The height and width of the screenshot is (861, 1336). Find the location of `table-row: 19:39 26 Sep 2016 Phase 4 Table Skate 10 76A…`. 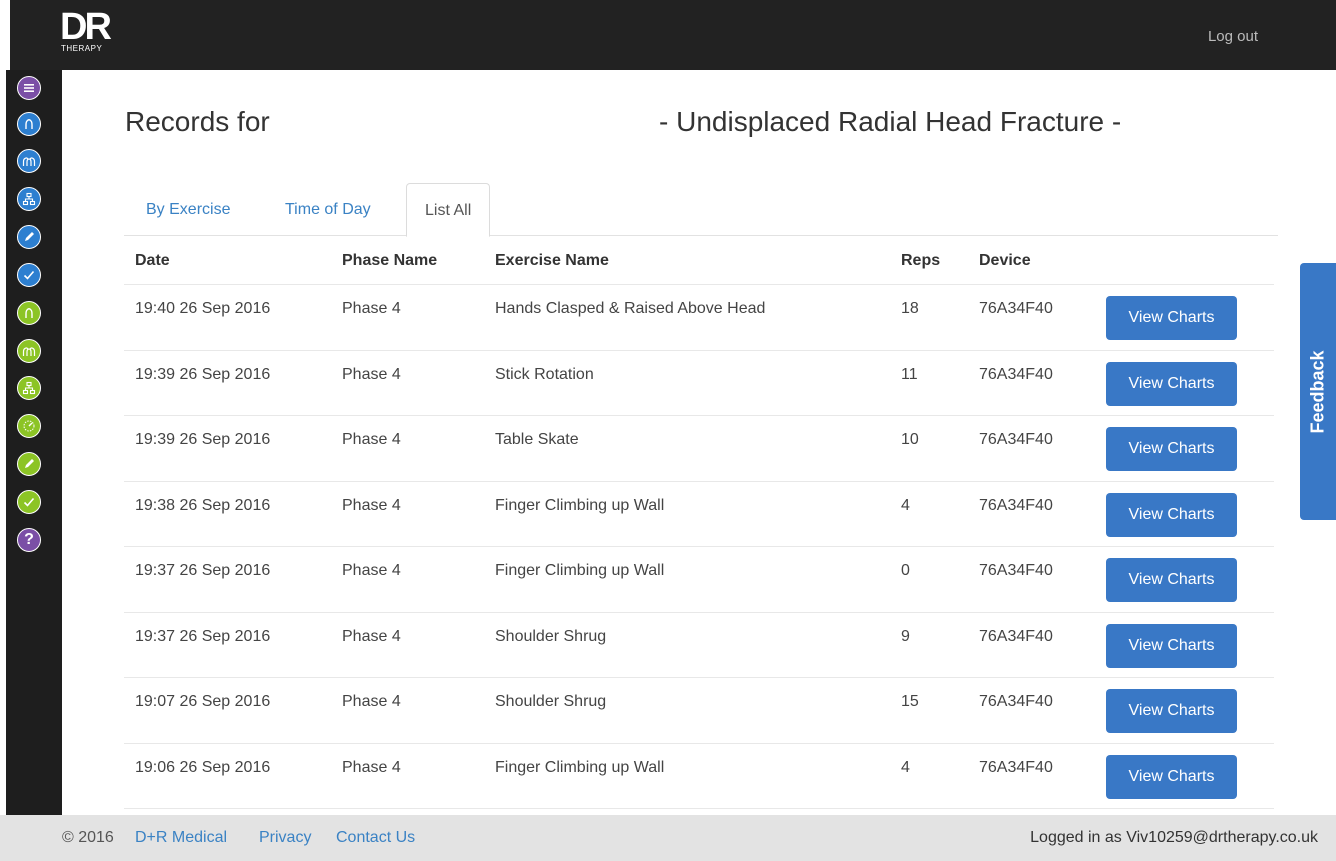

table-row: 19:39 26 Sep 2016 Phase 4 Table Skate 10 76A… is located at coordinates (699, 449).